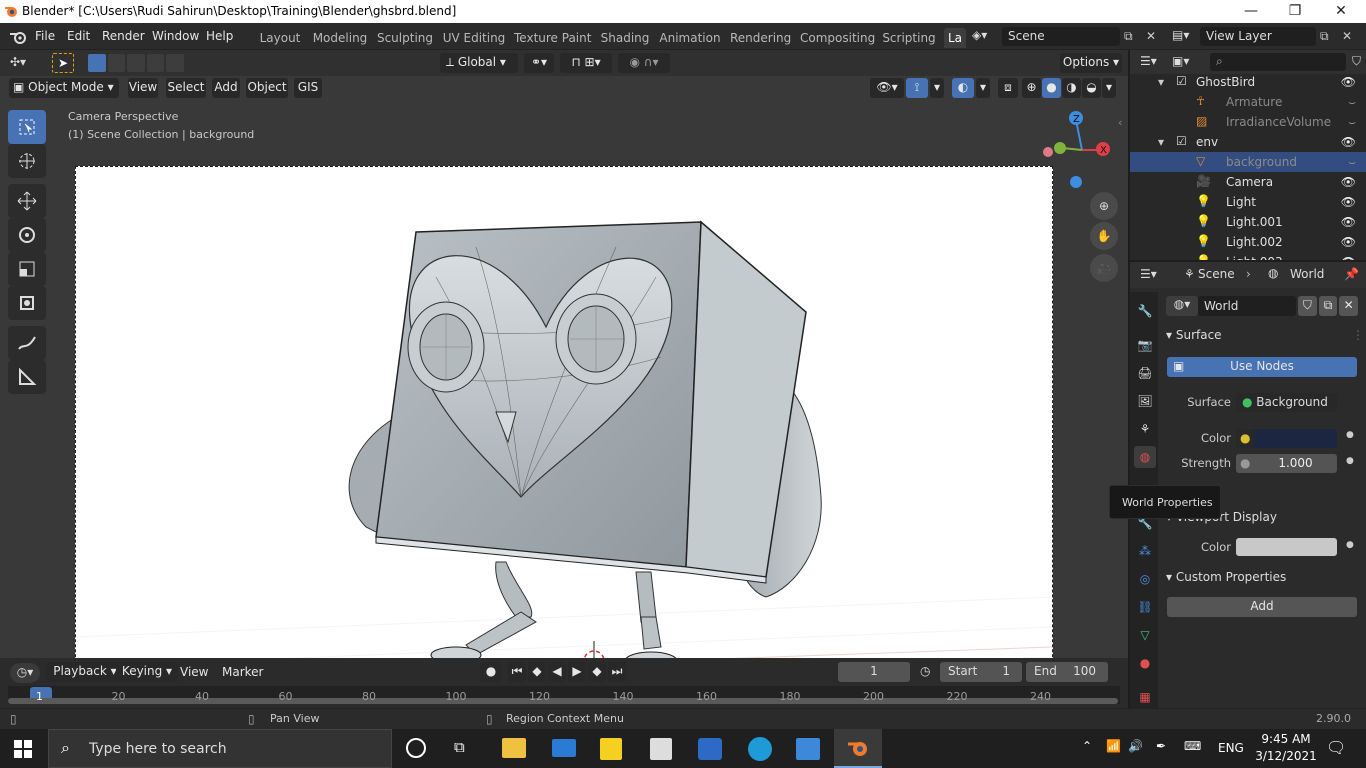  Describe the element at coordinates (1192, 746) in the screenshot. I see `keyboard-icon: ⌨` at that location.